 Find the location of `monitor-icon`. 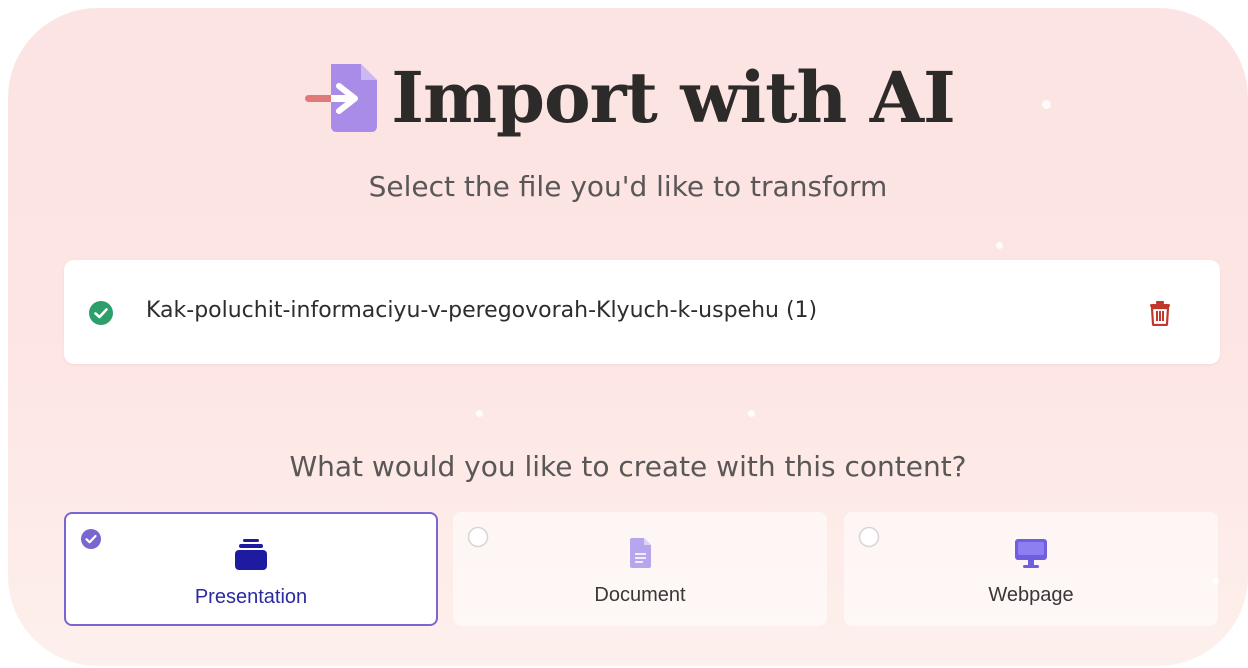

monitor-icon is located at coordinates (1031, 553).